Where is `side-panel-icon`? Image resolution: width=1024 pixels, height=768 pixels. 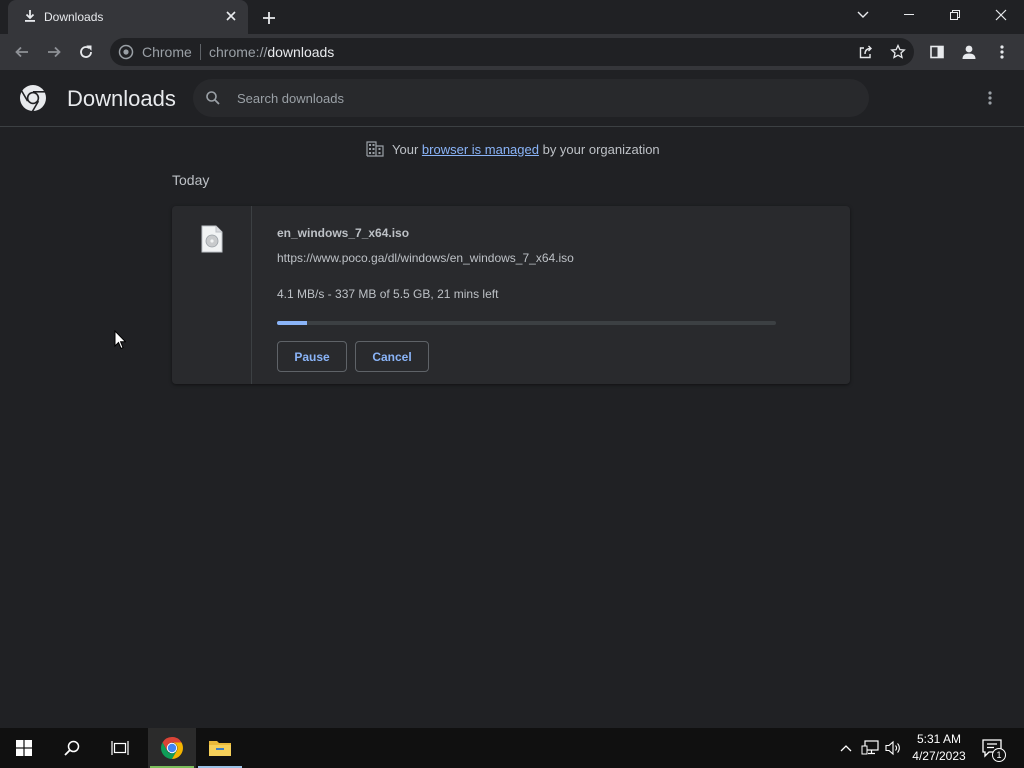 side-panel-icon is located at coordinates (937, 52).